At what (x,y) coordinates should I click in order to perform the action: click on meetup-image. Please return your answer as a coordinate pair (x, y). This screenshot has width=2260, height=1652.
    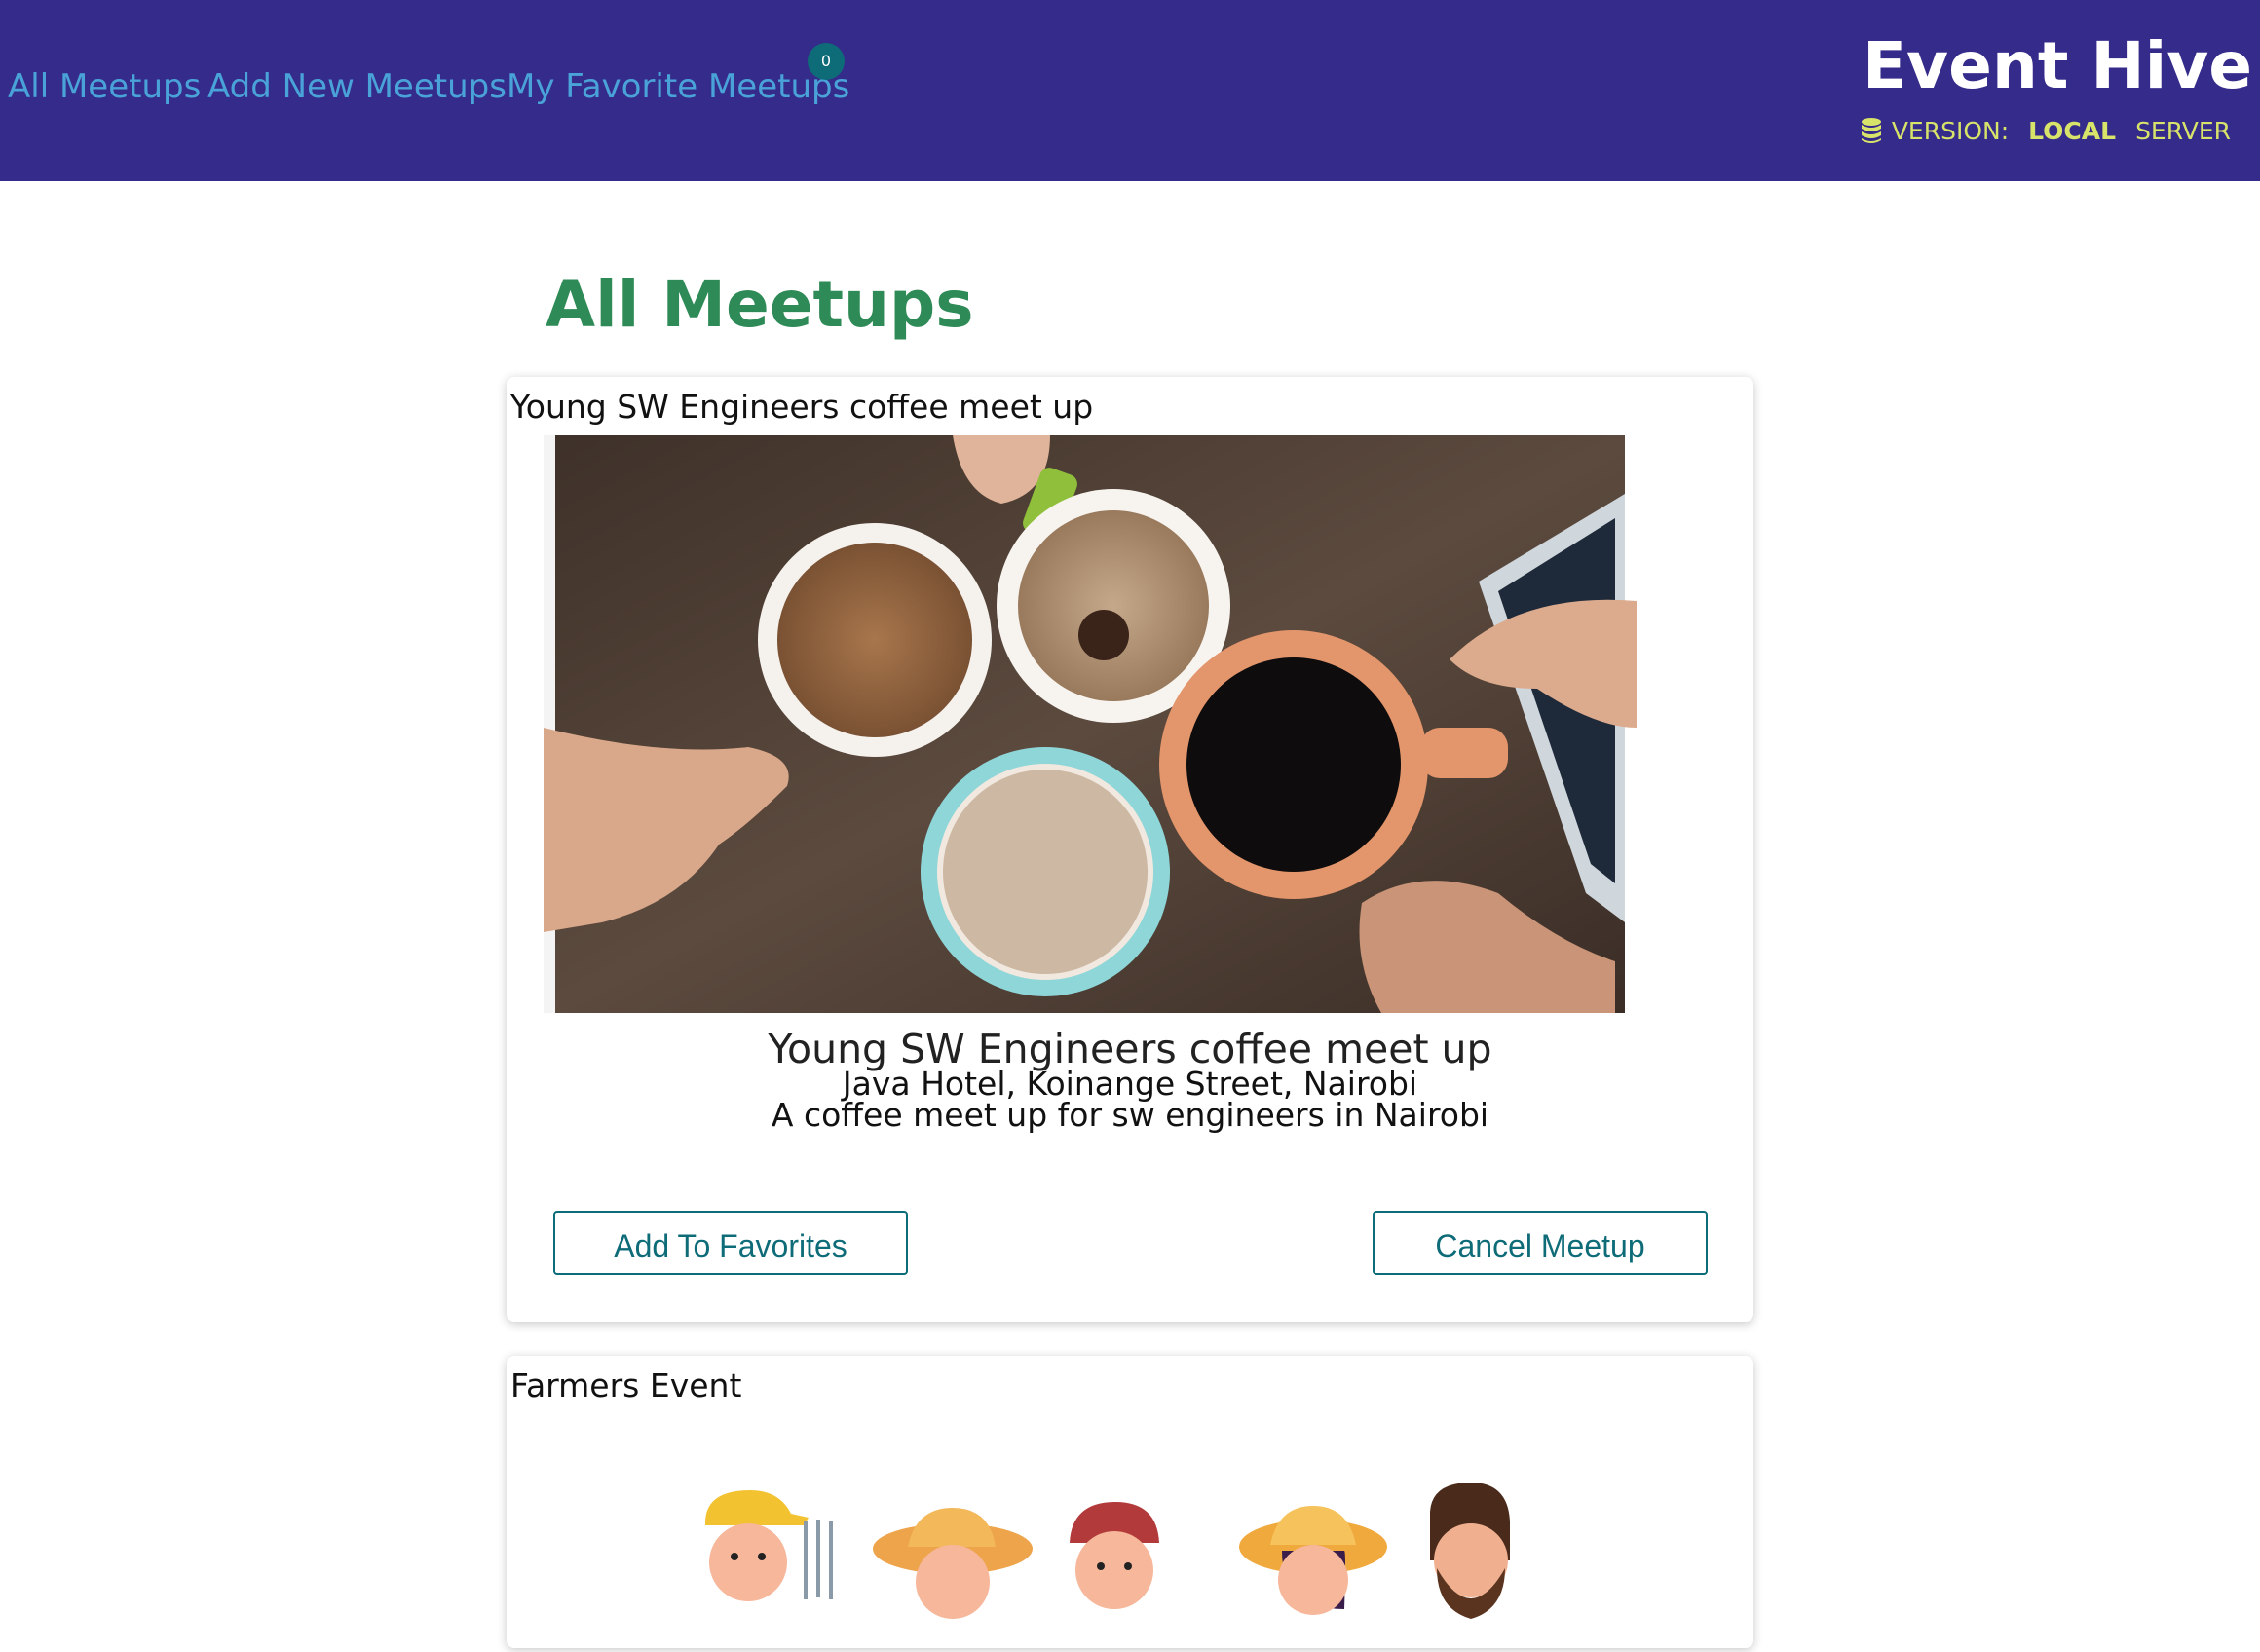
    Looking at the image, I should click on (1130, 1551).